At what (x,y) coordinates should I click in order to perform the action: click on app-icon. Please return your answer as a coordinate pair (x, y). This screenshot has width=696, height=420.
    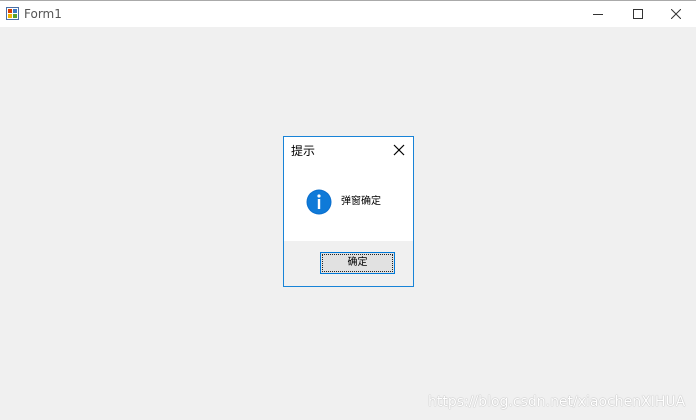
    Looking at the image, I should click on (12, 13).